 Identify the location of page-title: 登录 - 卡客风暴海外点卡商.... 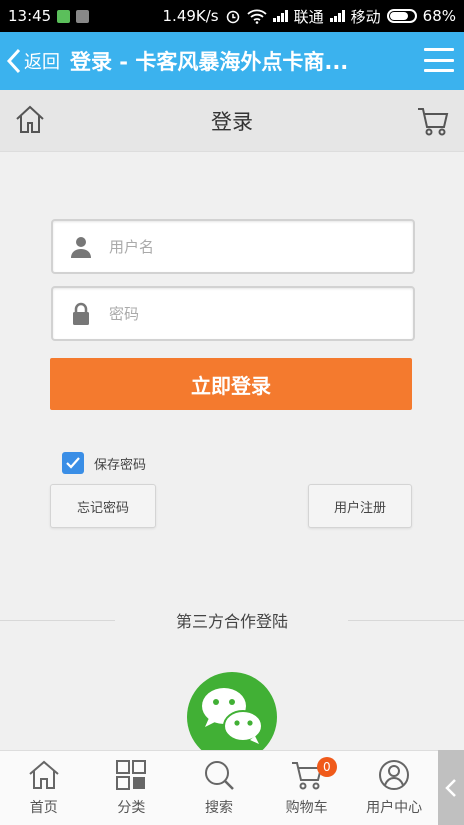
(209, 62).